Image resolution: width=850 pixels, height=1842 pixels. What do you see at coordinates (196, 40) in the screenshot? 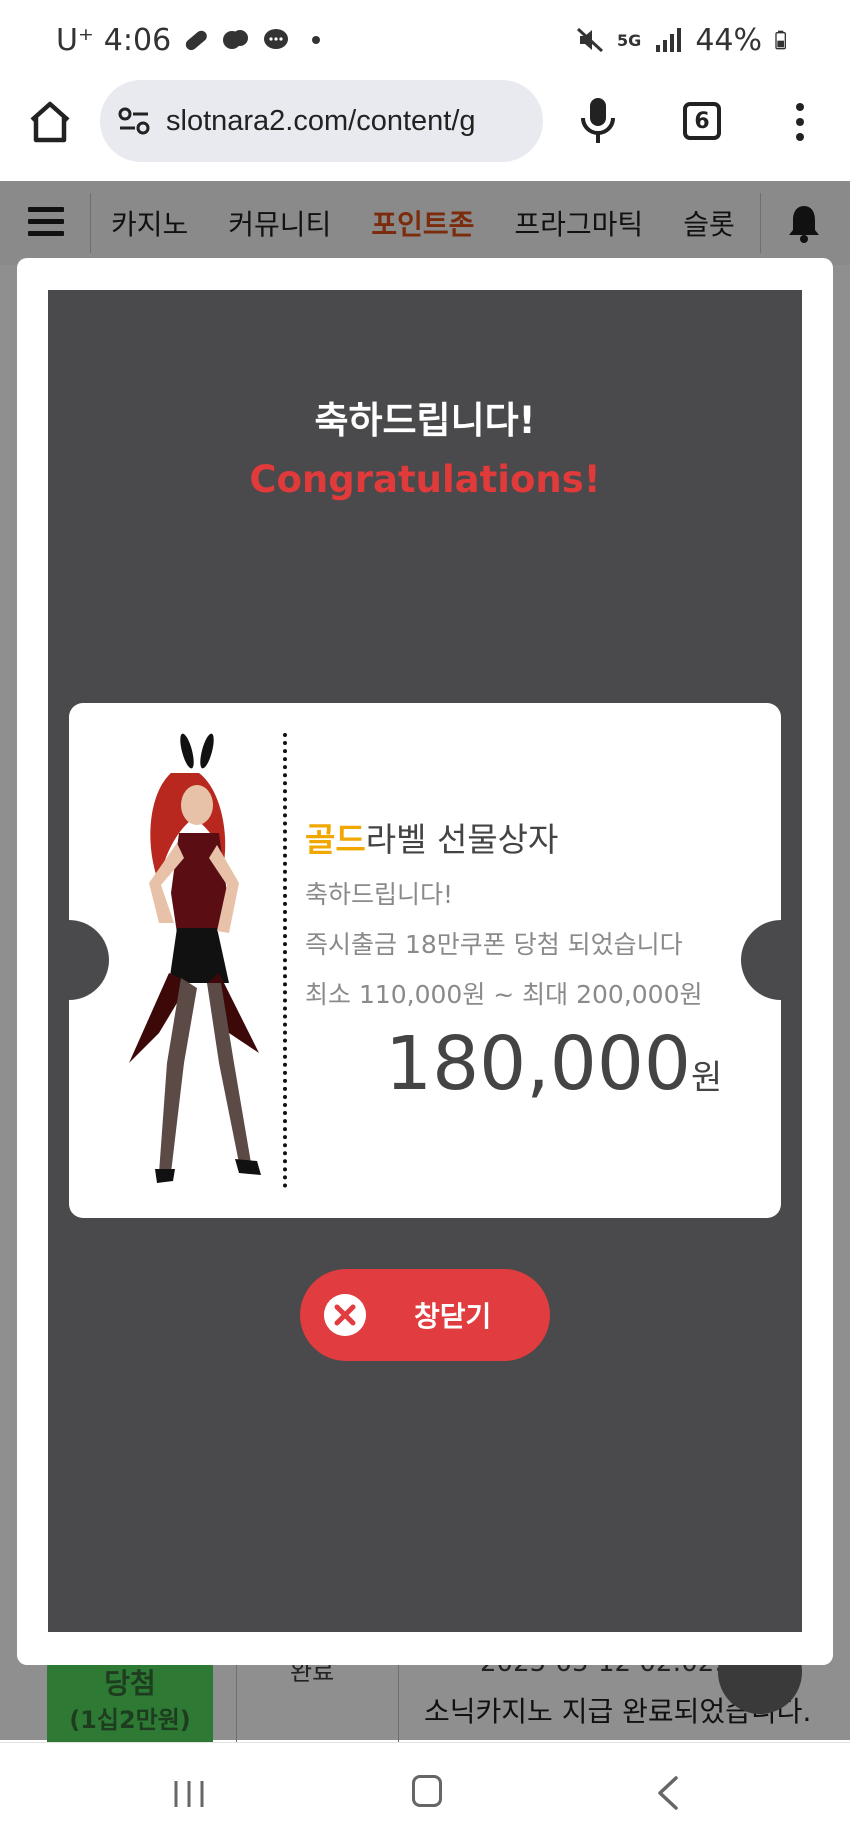
I see `pill-icon` at bounding box center [196, 40].